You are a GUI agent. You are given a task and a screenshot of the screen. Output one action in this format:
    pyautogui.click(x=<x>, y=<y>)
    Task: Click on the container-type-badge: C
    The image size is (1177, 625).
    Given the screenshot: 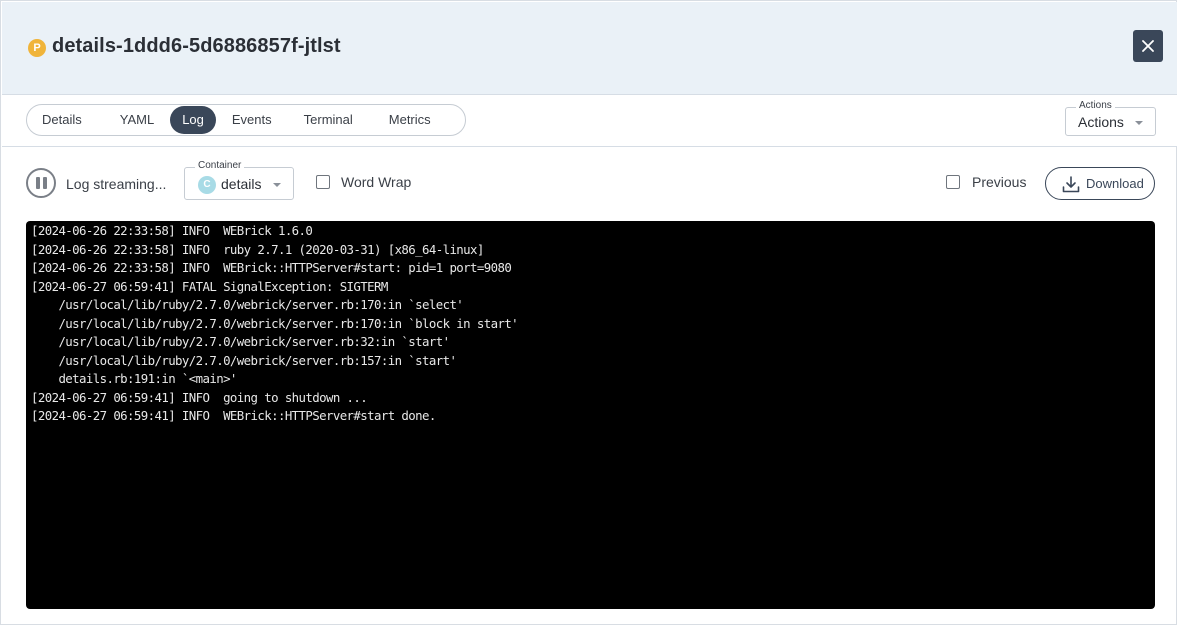 What is the action you would take?
    pyautogui.click(x=207, y=185)
    